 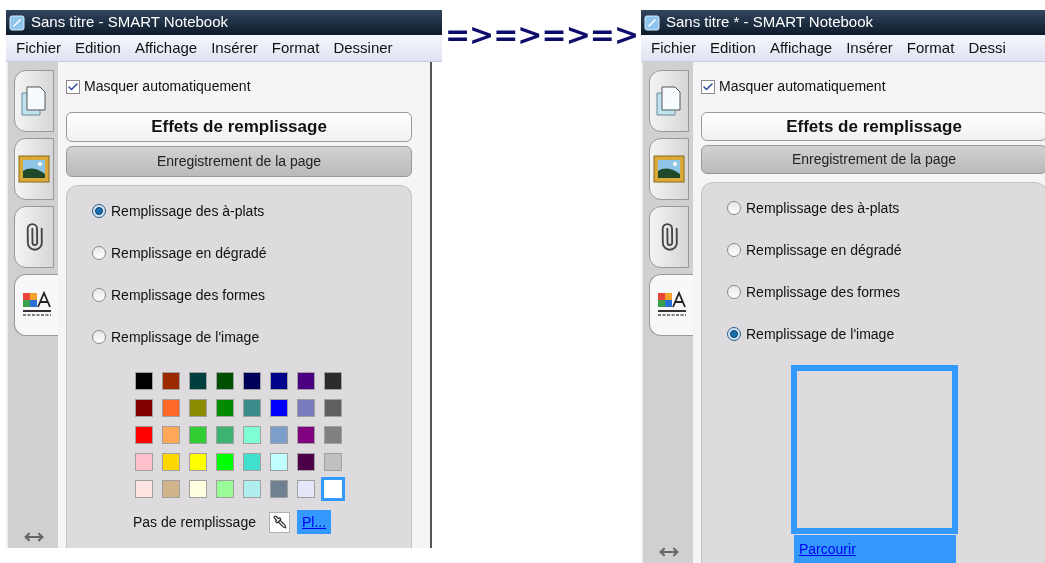 What do you see at coordinates (541, 35) in the screenshot?
I see `arrow-text: =>=>=>=>` at bounding box center [541, 35].